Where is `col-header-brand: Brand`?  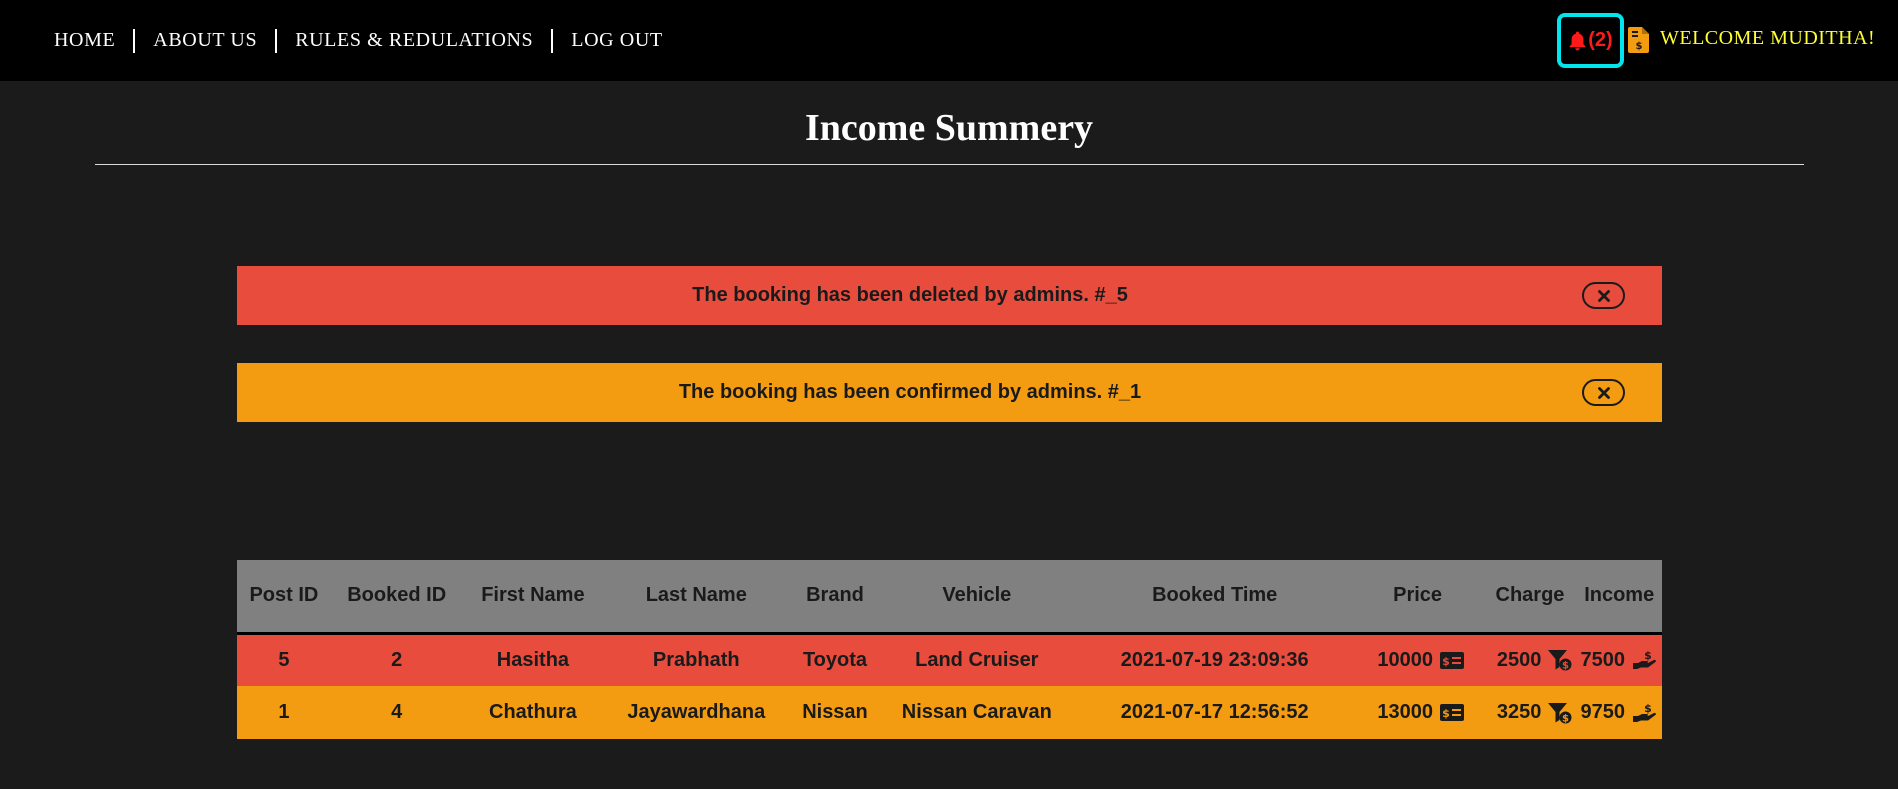
col-header-brand: Brand is located at coordinates (835, 597).